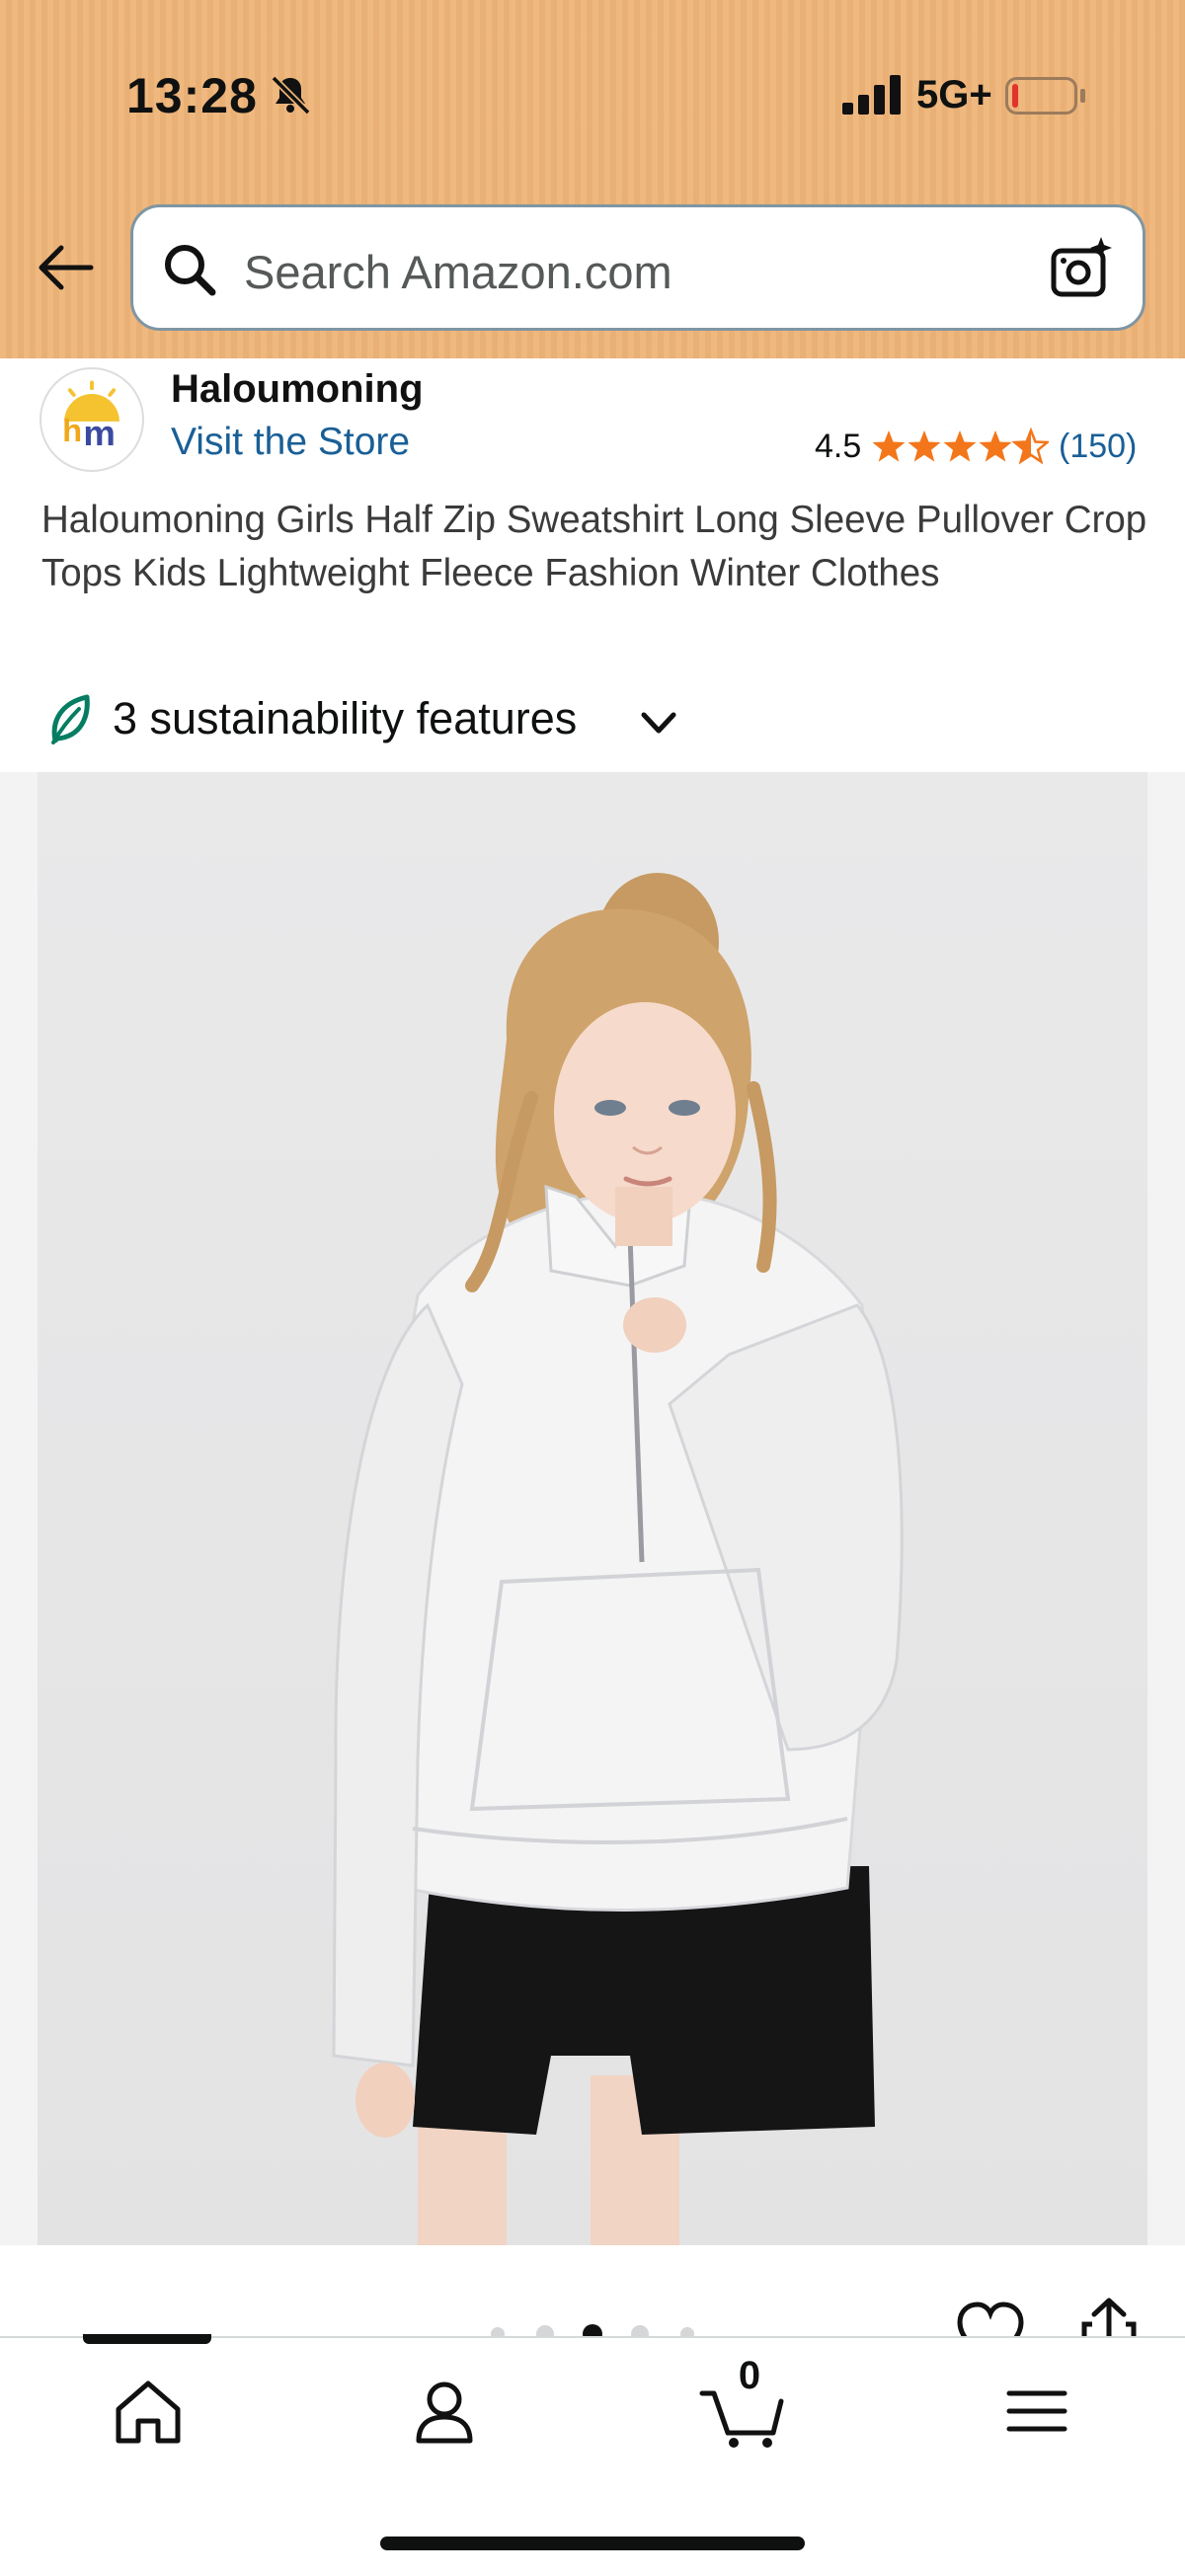 This screenshot has width=1185, height=2576. I want to click on search-input: Search Amazon.com, so click(638, 267).